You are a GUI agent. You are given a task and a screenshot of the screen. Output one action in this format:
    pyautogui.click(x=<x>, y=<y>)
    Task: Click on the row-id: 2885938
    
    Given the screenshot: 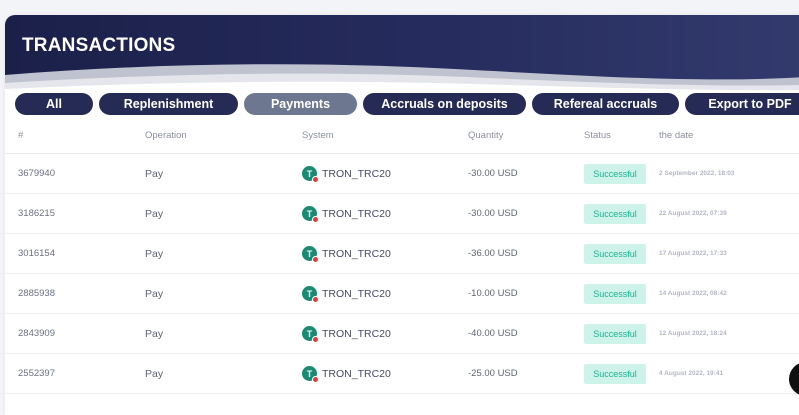 What is the action you would take?
    pyautogui.click(x=36, y=293)
    